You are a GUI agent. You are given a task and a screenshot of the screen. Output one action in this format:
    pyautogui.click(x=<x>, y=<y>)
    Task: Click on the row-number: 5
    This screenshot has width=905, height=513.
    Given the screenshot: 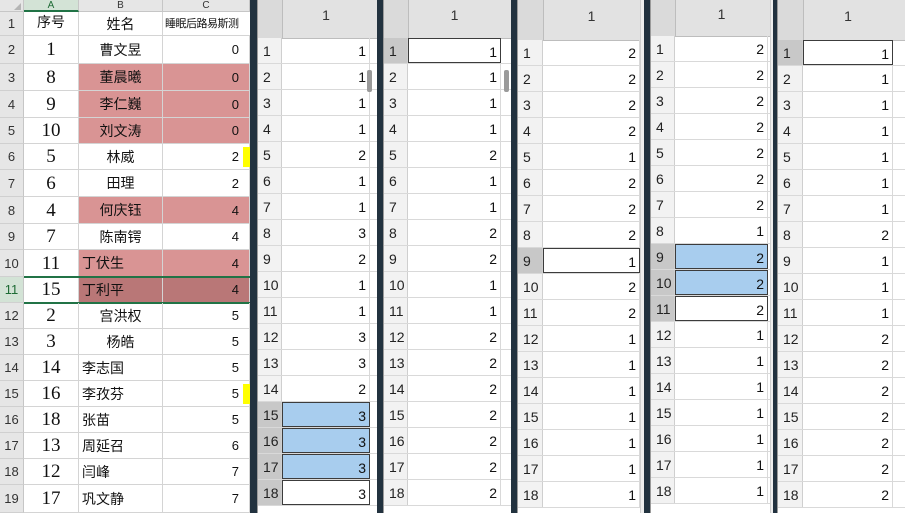 What is the action you would take?
    pyautogui.click(x=270, y=154)
    